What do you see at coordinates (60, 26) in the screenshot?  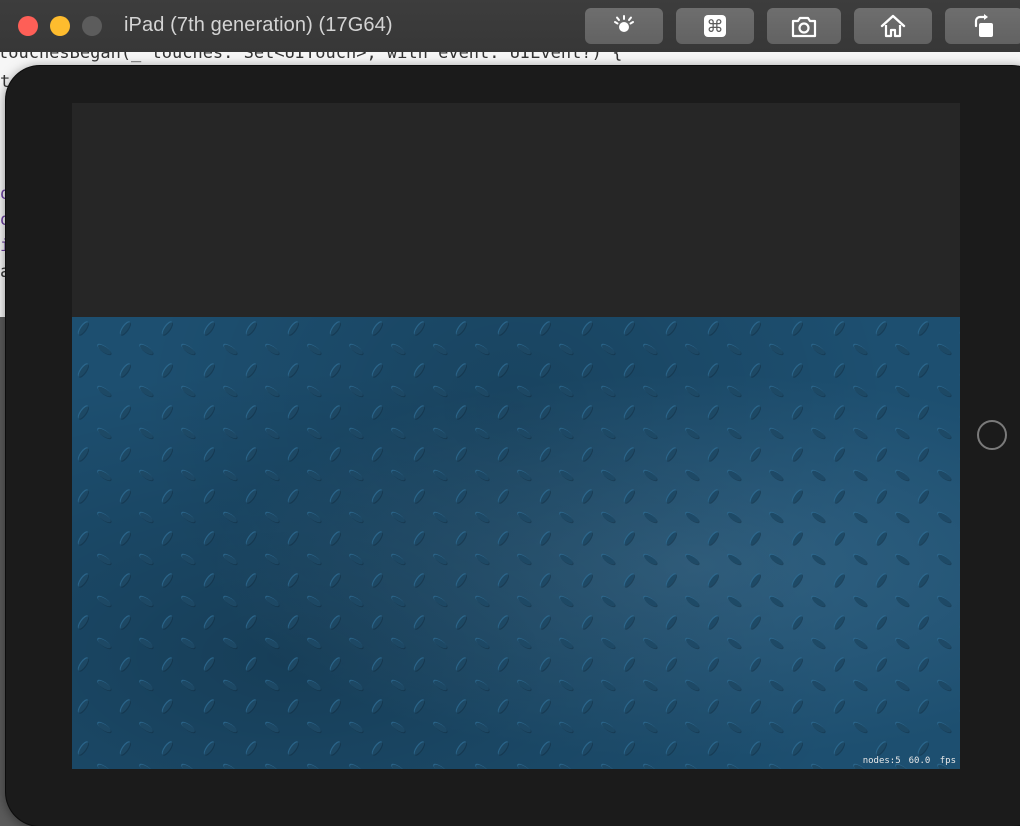 I see `minimize-window-button` at bounding box center [60, 26].